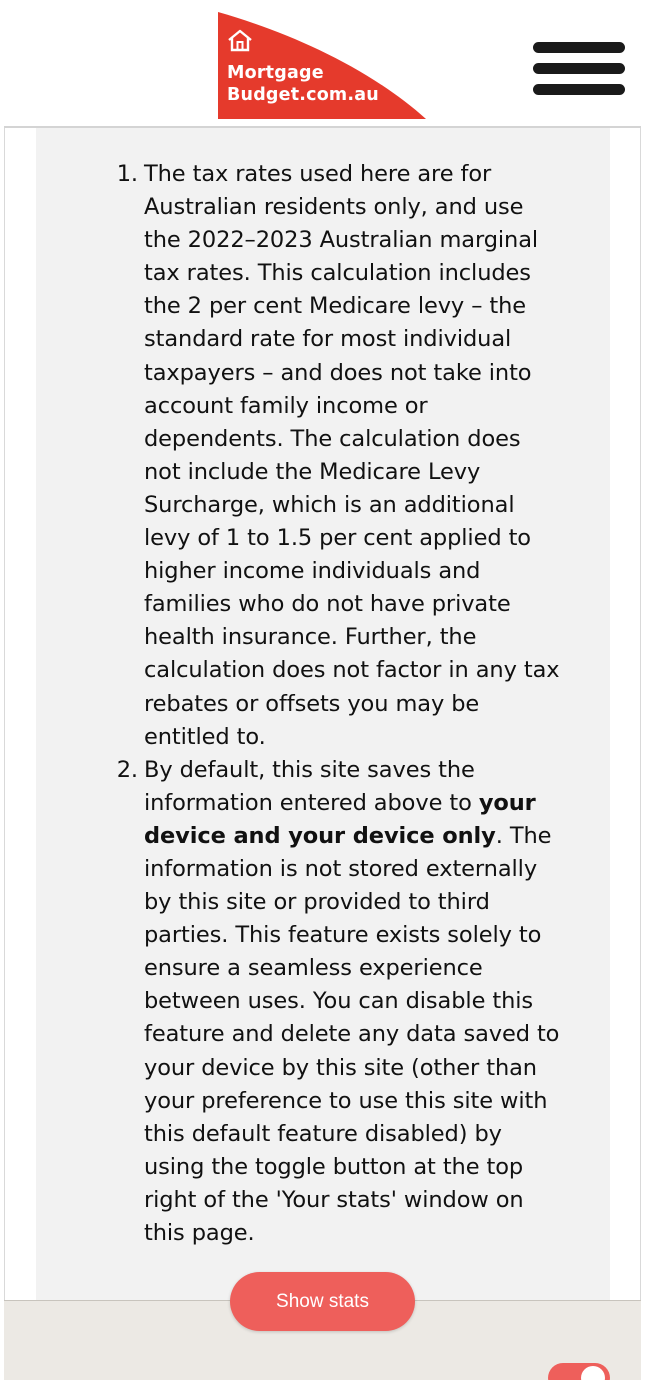  Describe the element at coordinates (275, 73) in the screenshot. I see `logo-line-1: Mortgage` at that location.